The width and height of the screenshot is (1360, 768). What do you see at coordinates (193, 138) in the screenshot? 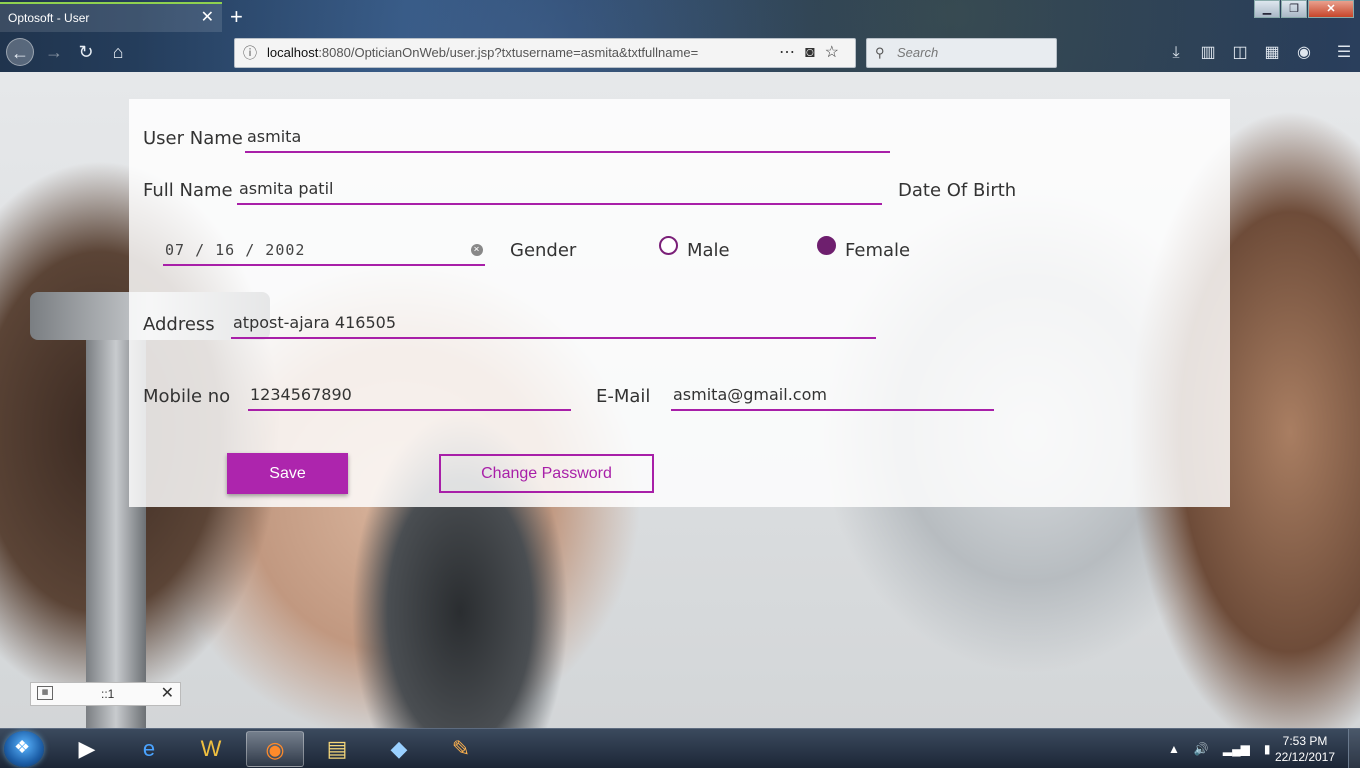
I see `username-label: User Name` at bounding box center [193, 138].